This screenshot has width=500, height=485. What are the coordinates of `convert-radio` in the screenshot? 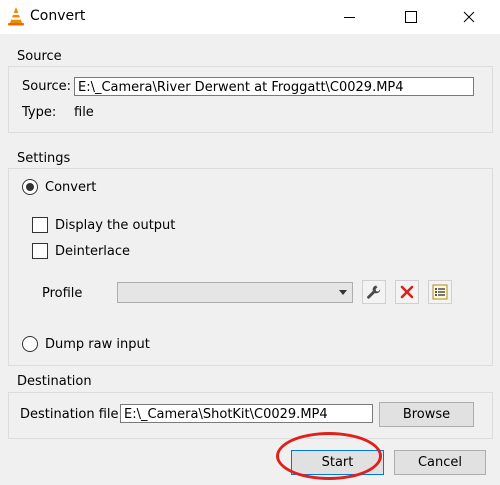 It's located at (30, 187).